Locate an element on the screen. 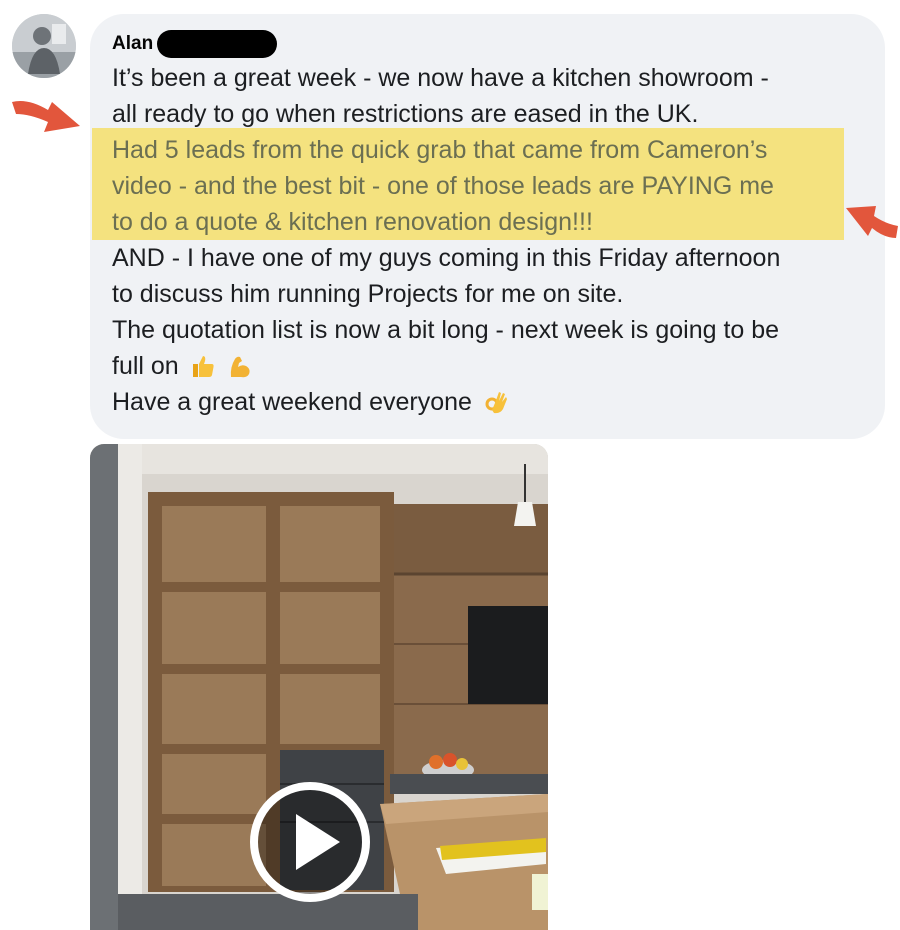  arrow-right-icon is located at coordinates (46, 116).